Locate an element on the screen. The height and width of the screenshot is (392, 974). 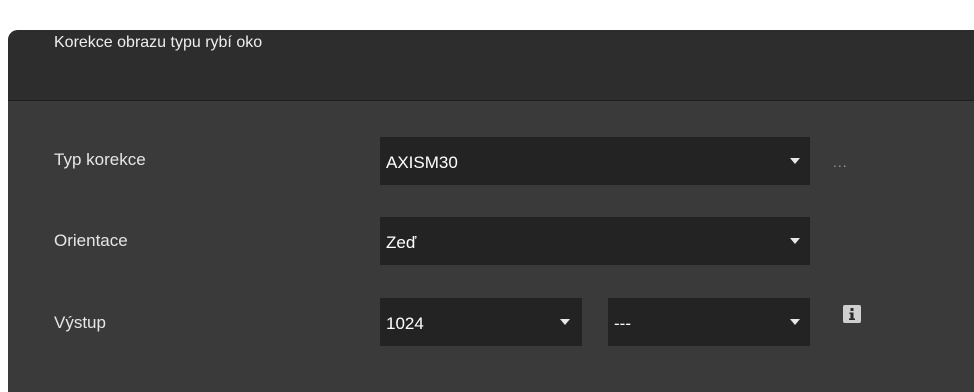
correction-type-select: AXISM30 is located at coordinates (595, 161).